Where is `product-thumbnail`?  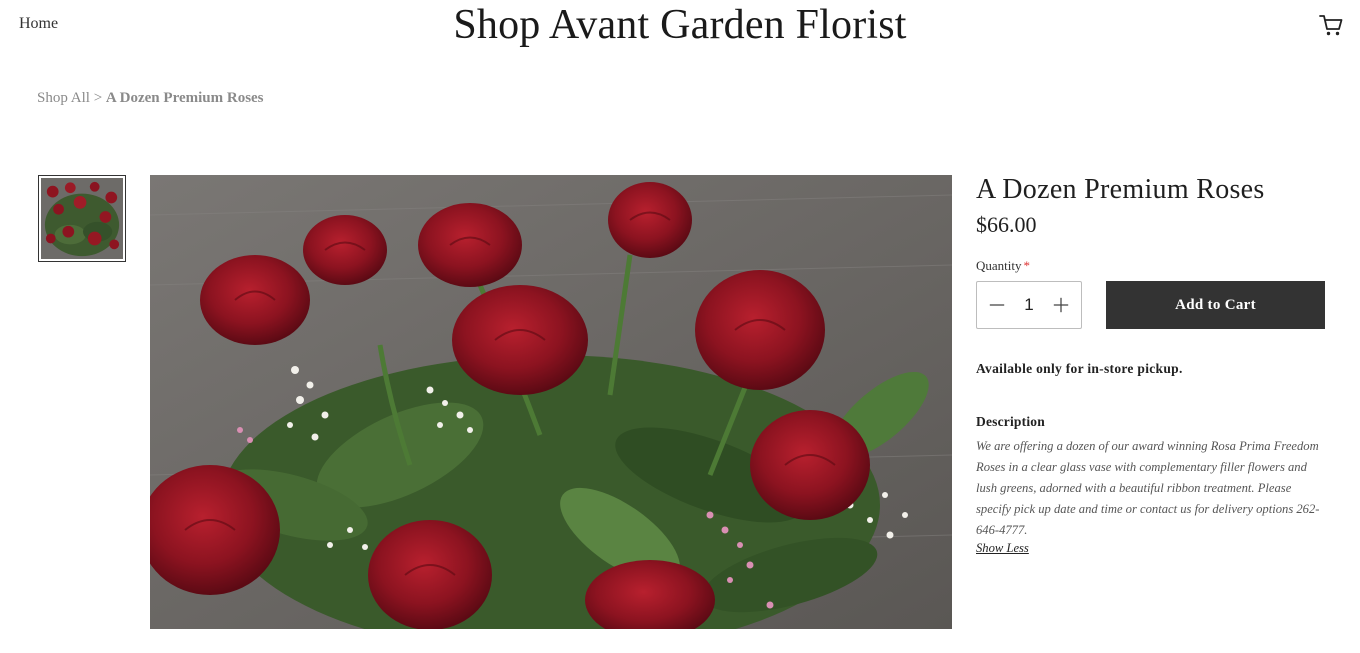 product-thumbnail is located at coordinates (82, 218).